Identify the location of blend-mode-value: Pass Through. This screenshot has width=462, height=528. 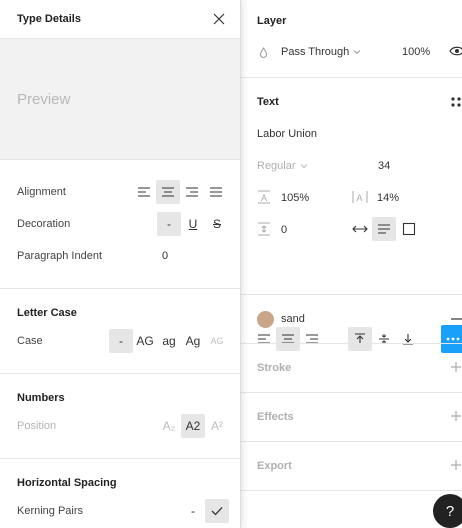
(315, 52).